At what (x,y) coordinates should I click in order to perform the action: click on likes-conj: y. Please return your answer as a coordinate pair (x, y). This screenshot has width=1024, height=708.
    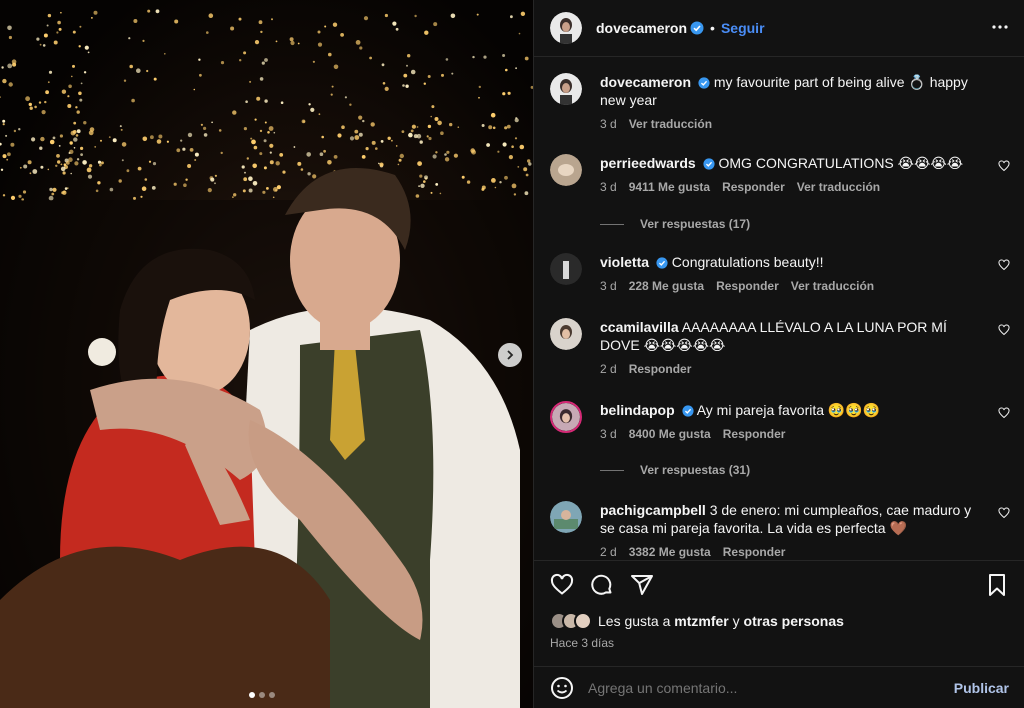
    Looking at the image, I should click on (736, 621).